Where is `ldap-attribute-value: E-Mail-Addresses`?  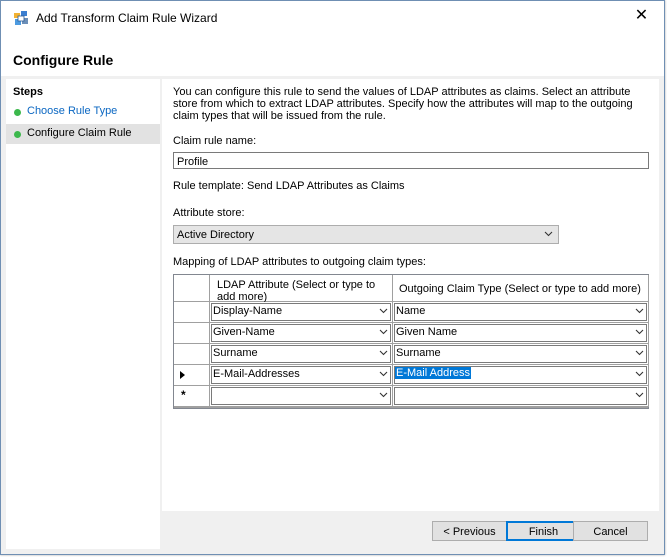 ldap-attribute-value: E-Mail-Addresses is located at coordinates (256, 374).